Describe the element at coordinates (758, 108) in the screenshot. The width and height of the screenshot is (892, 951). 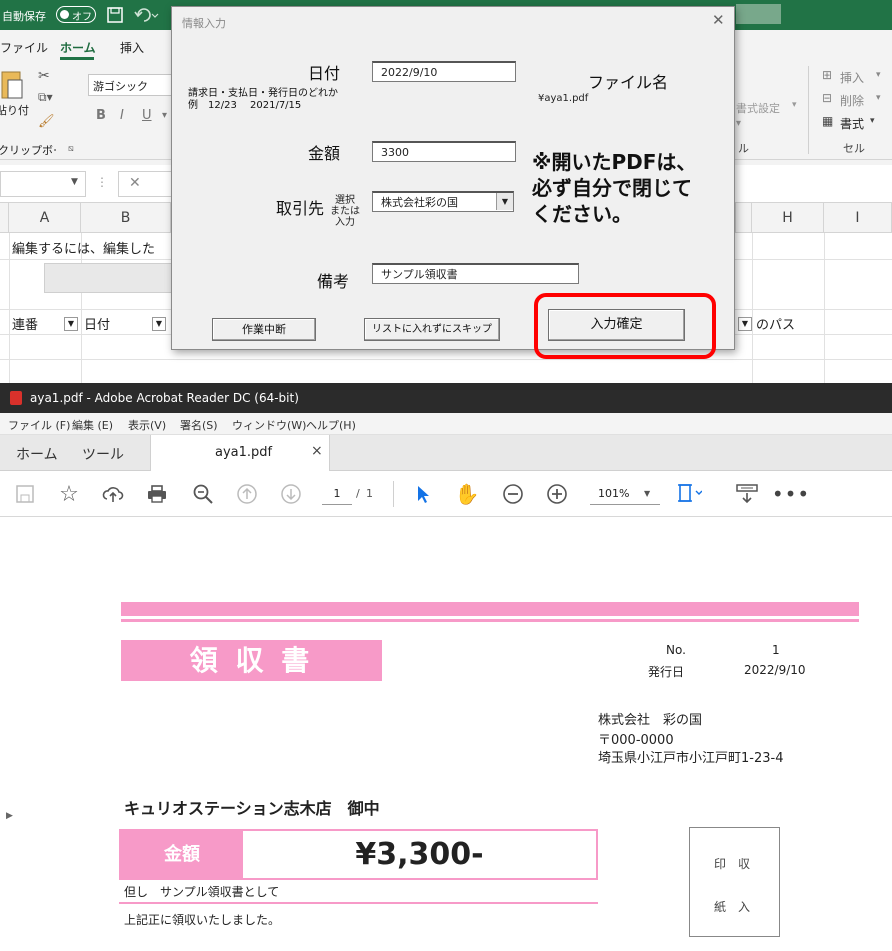
I see `format-settings-item: 書式設定` at that location.